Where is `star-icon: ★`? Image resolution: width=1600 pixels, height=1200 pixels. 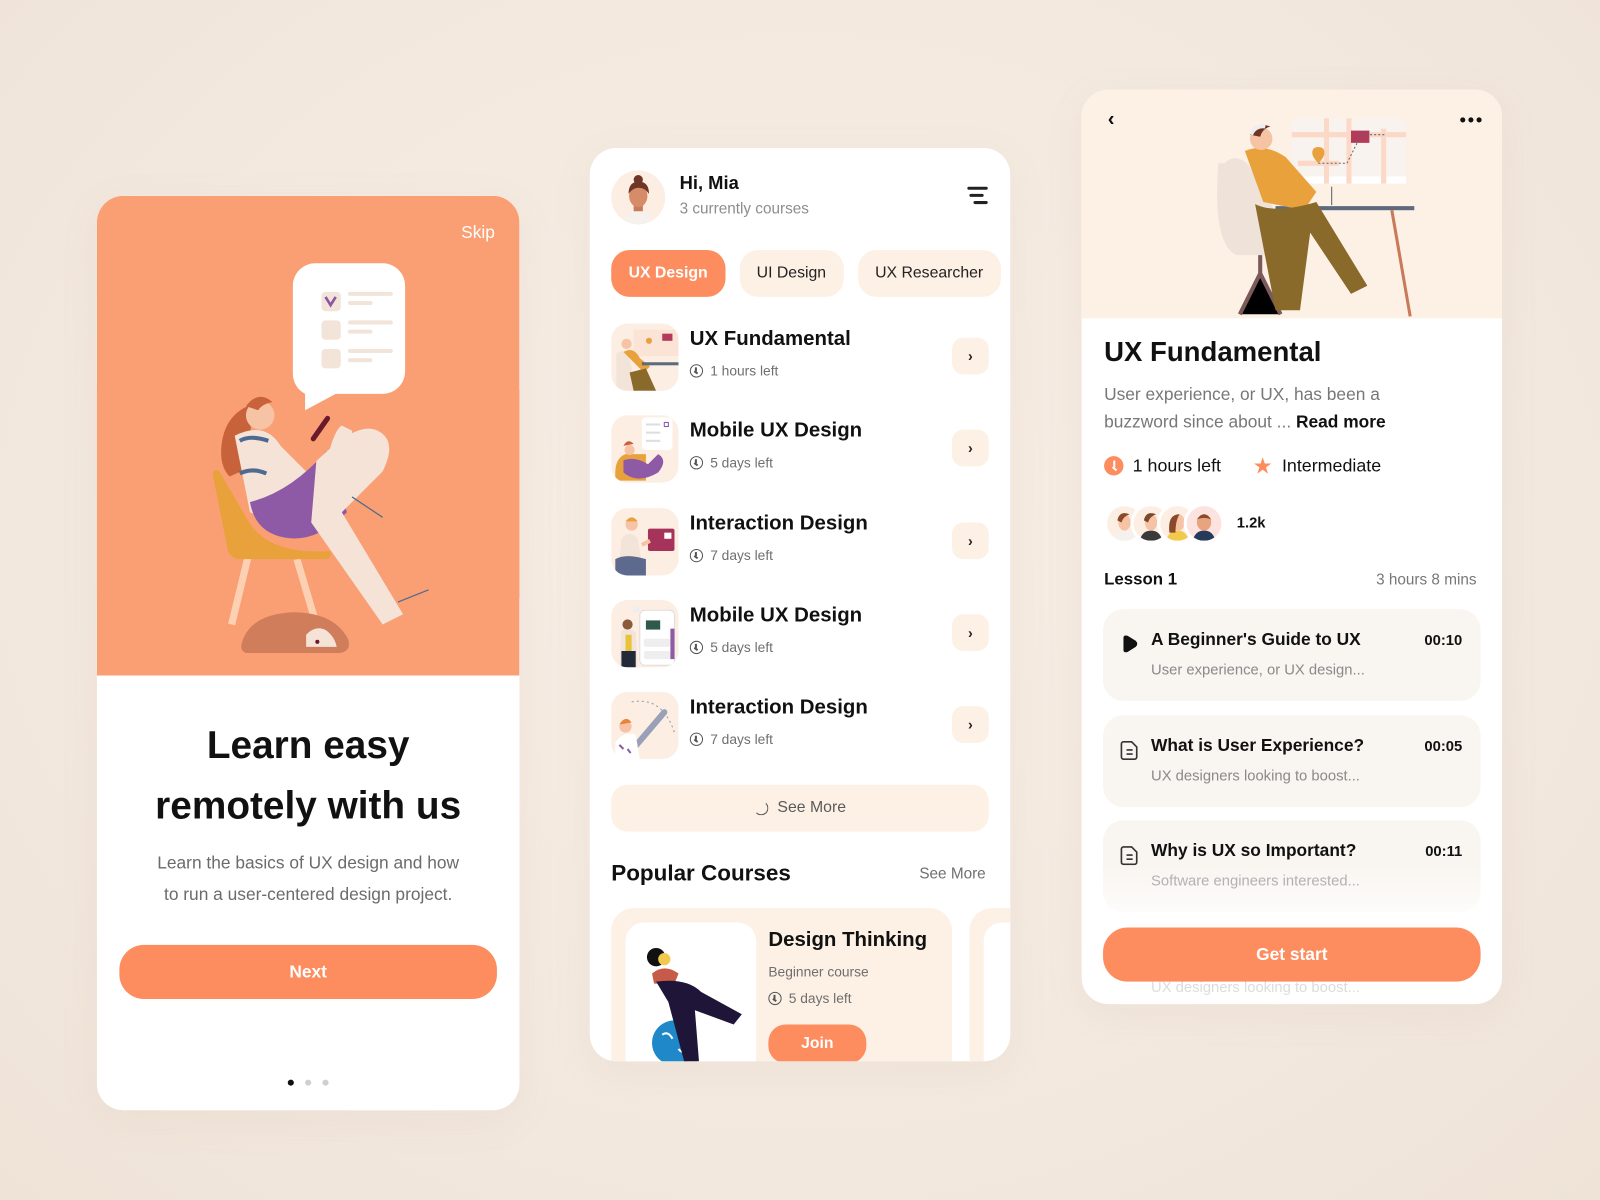
star-icon: ★ is located at coordinates (1262, 466).